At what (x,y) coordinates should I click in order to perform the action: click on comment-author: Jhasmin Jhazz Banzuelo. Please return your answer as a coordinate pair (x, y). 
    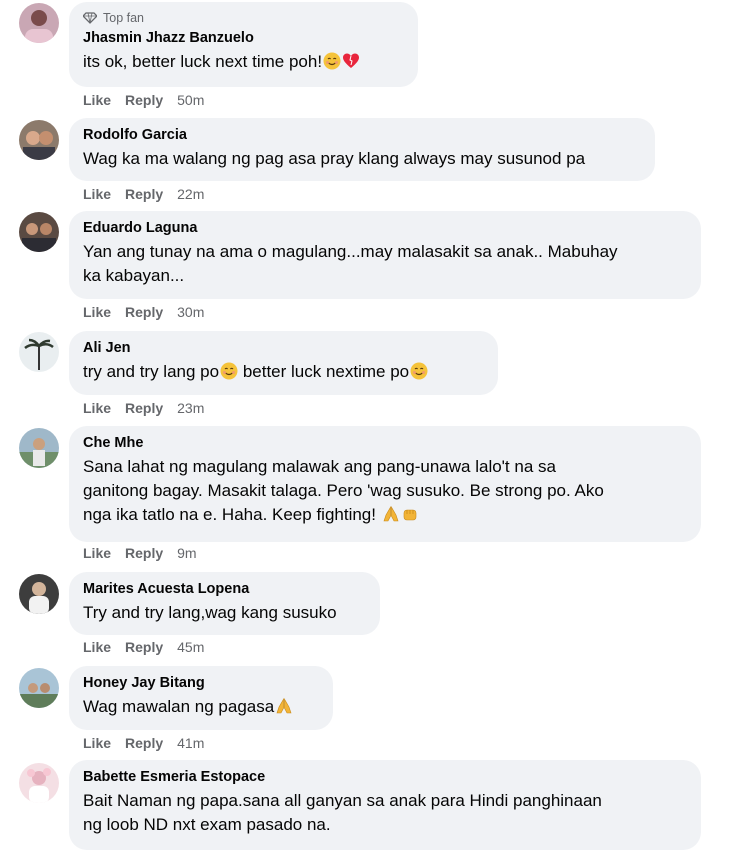
    Looking at the image, I should click on (243, 38).